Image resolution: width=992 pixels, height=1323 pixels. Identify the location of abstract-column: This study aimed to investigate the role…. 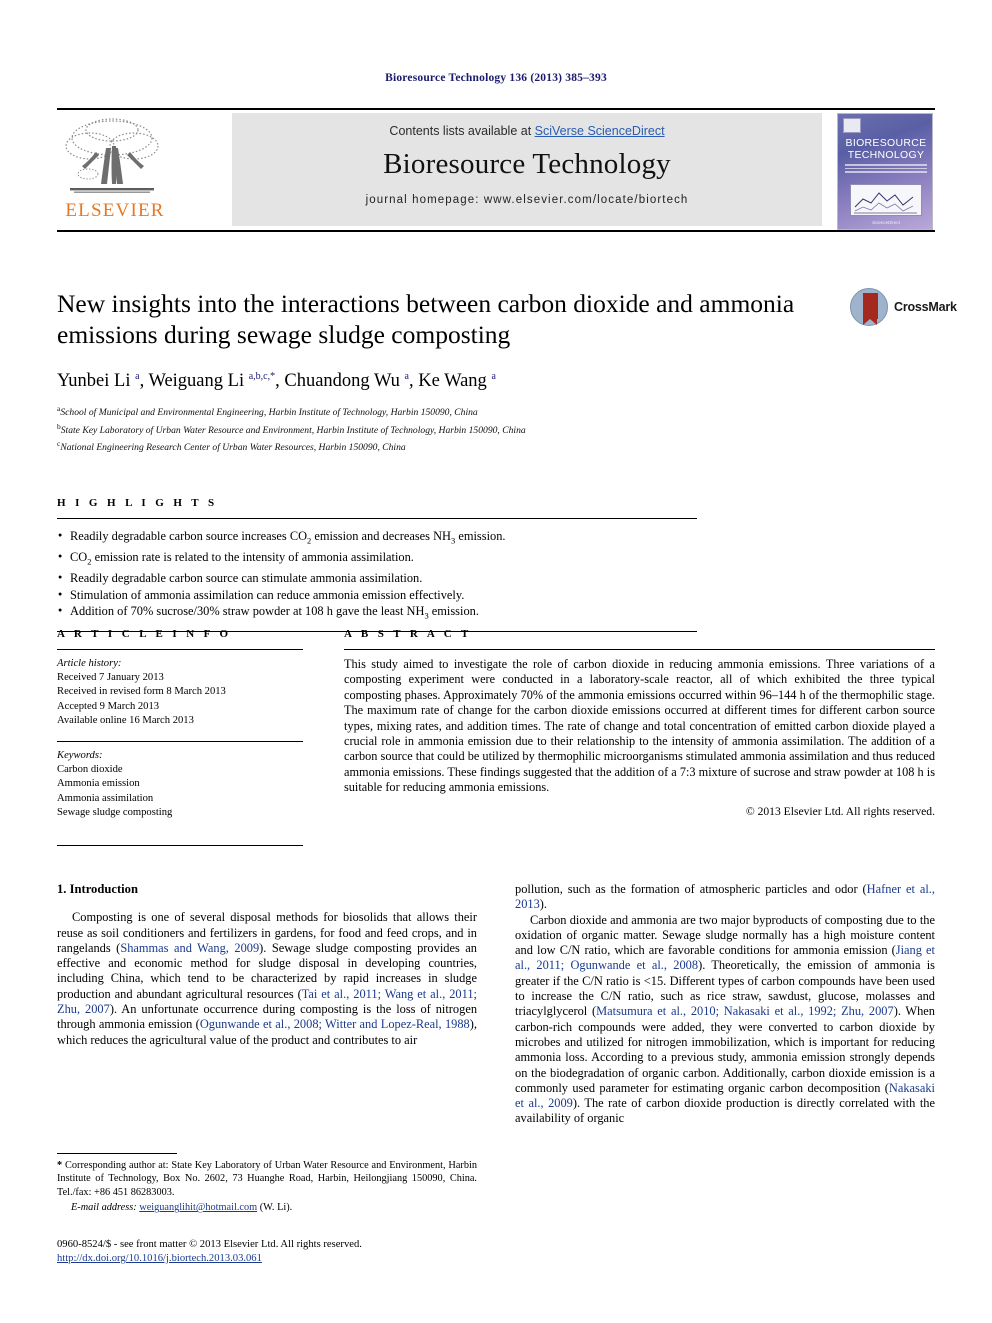
(639, 733).